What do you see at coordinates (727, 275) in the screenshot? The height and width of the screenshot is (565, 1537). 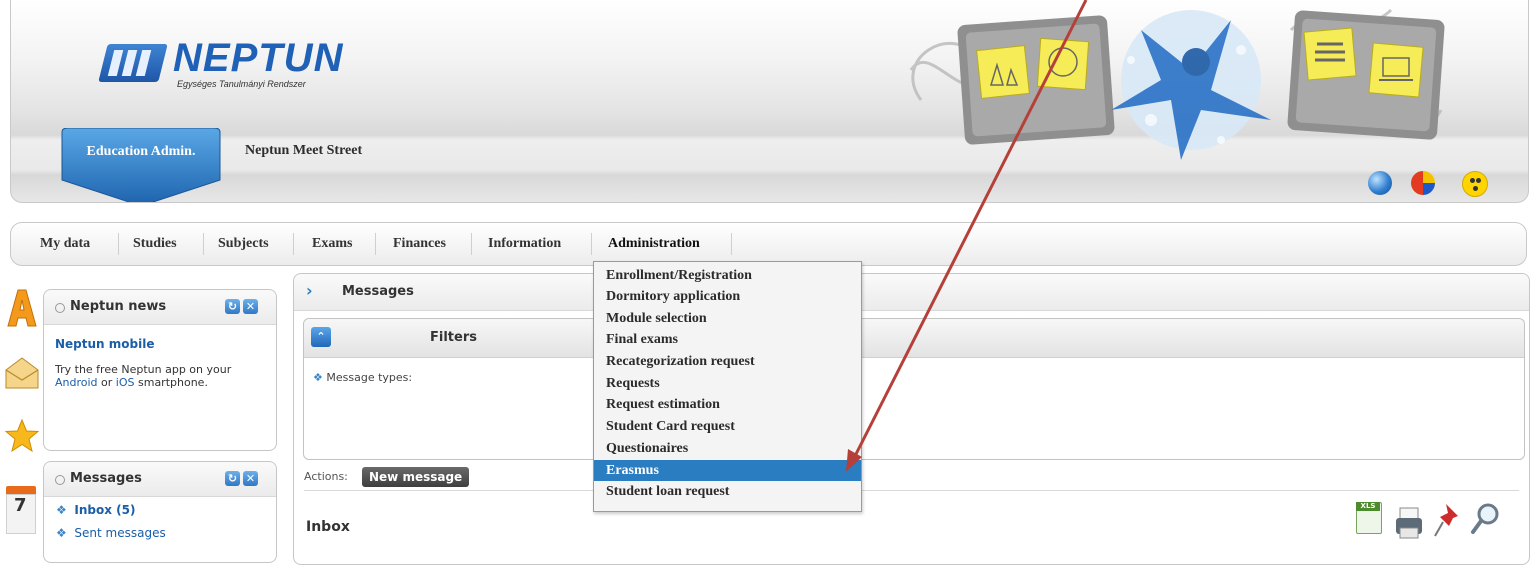 I see `menu-item-enrollment: Enrollment/Registration` at bounding box center [727, 275].